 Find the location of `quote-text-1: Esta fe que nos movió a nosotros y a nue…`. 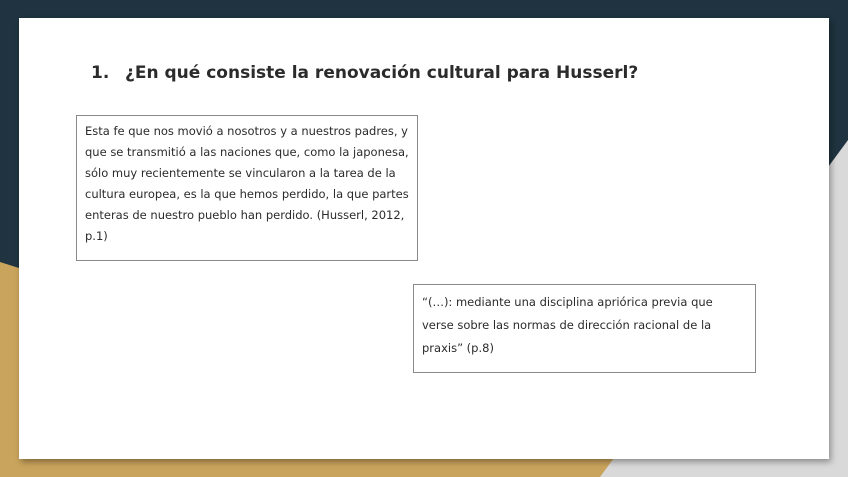

quote-text-1: Esta fe que nos movió a nosotros y a nue… is located at coordinates (247, 183).